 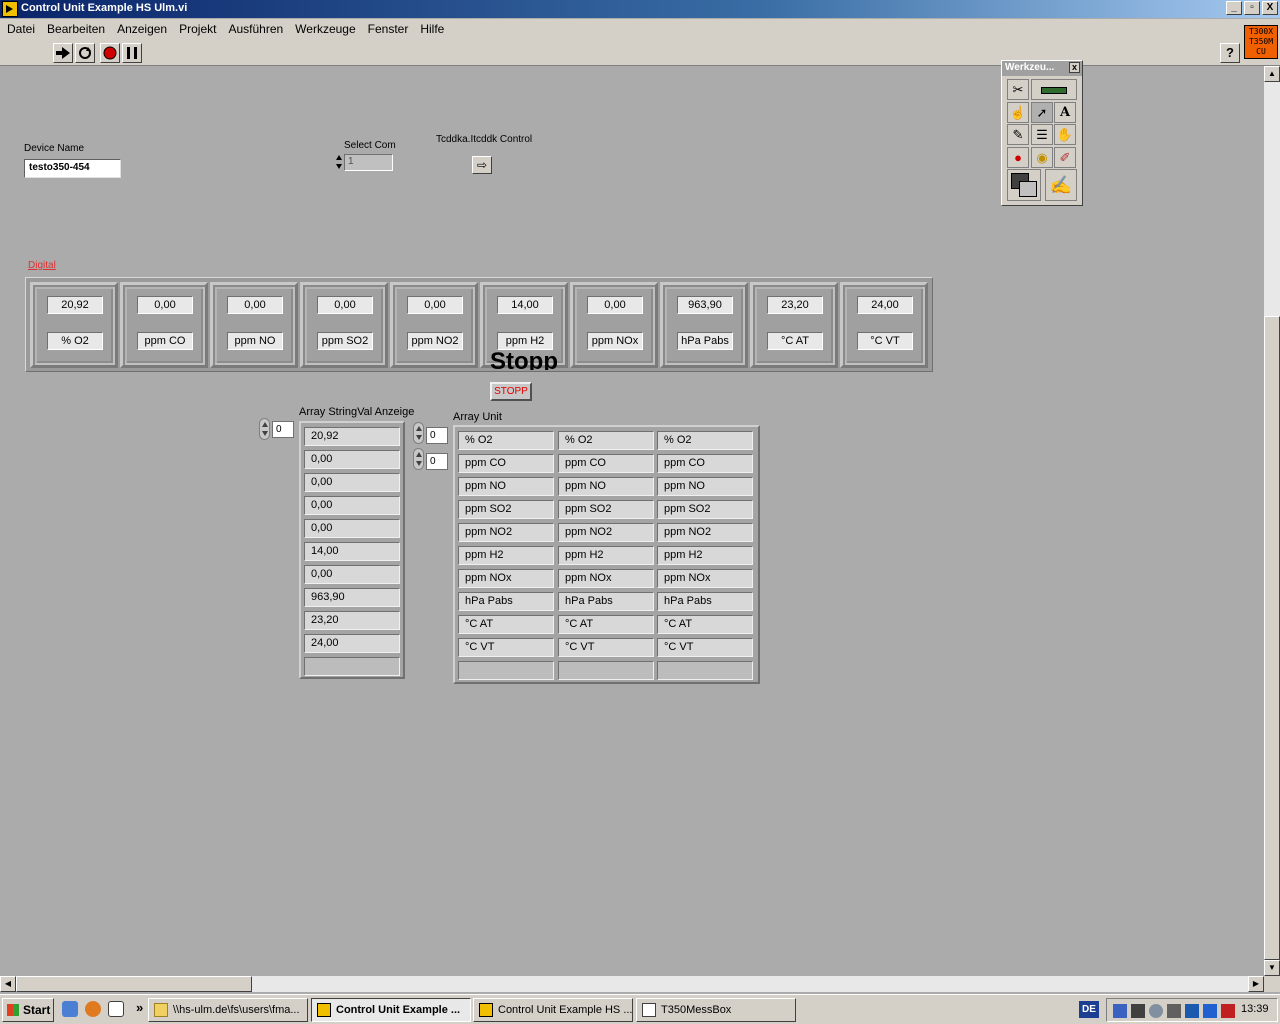 What do you see at coordinates (201, 29) in the screenshot?
I see `menu-projekt: Projekt` at bounding box center [201, 29].